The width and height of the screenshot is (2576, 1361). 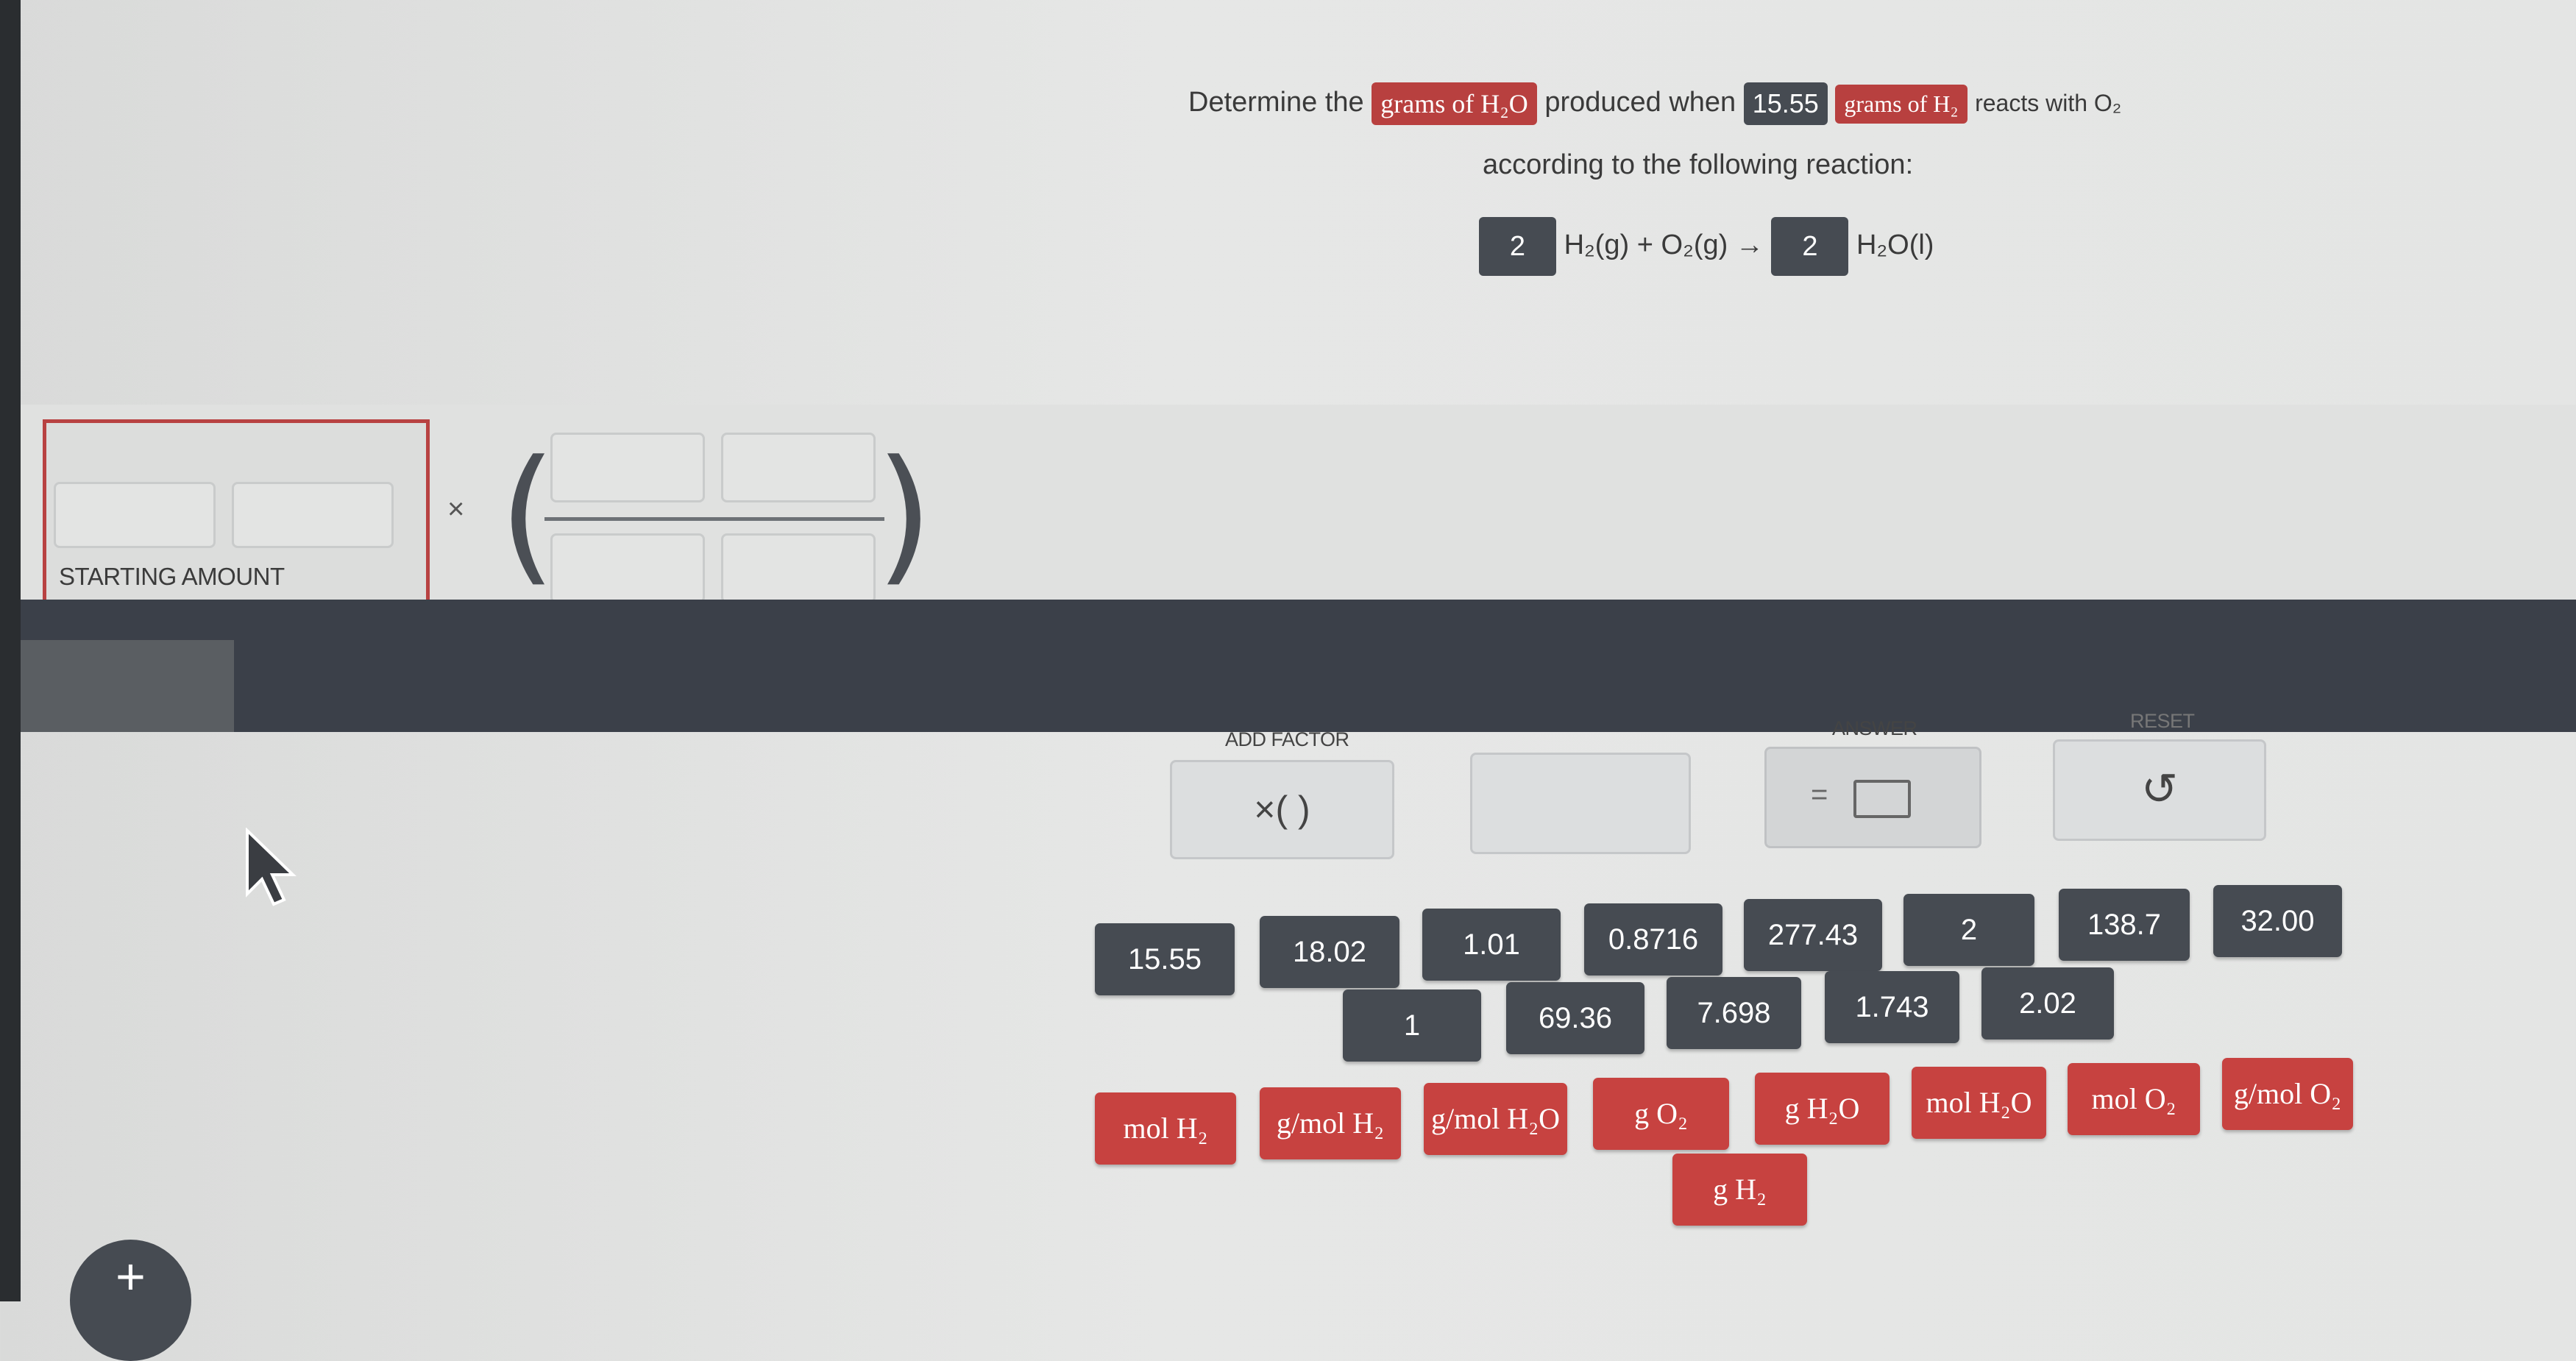 What do you see at coordinates (627, 568) in the screenshot?
I see `denominator-value-slot` at bounding box center [627, 568].